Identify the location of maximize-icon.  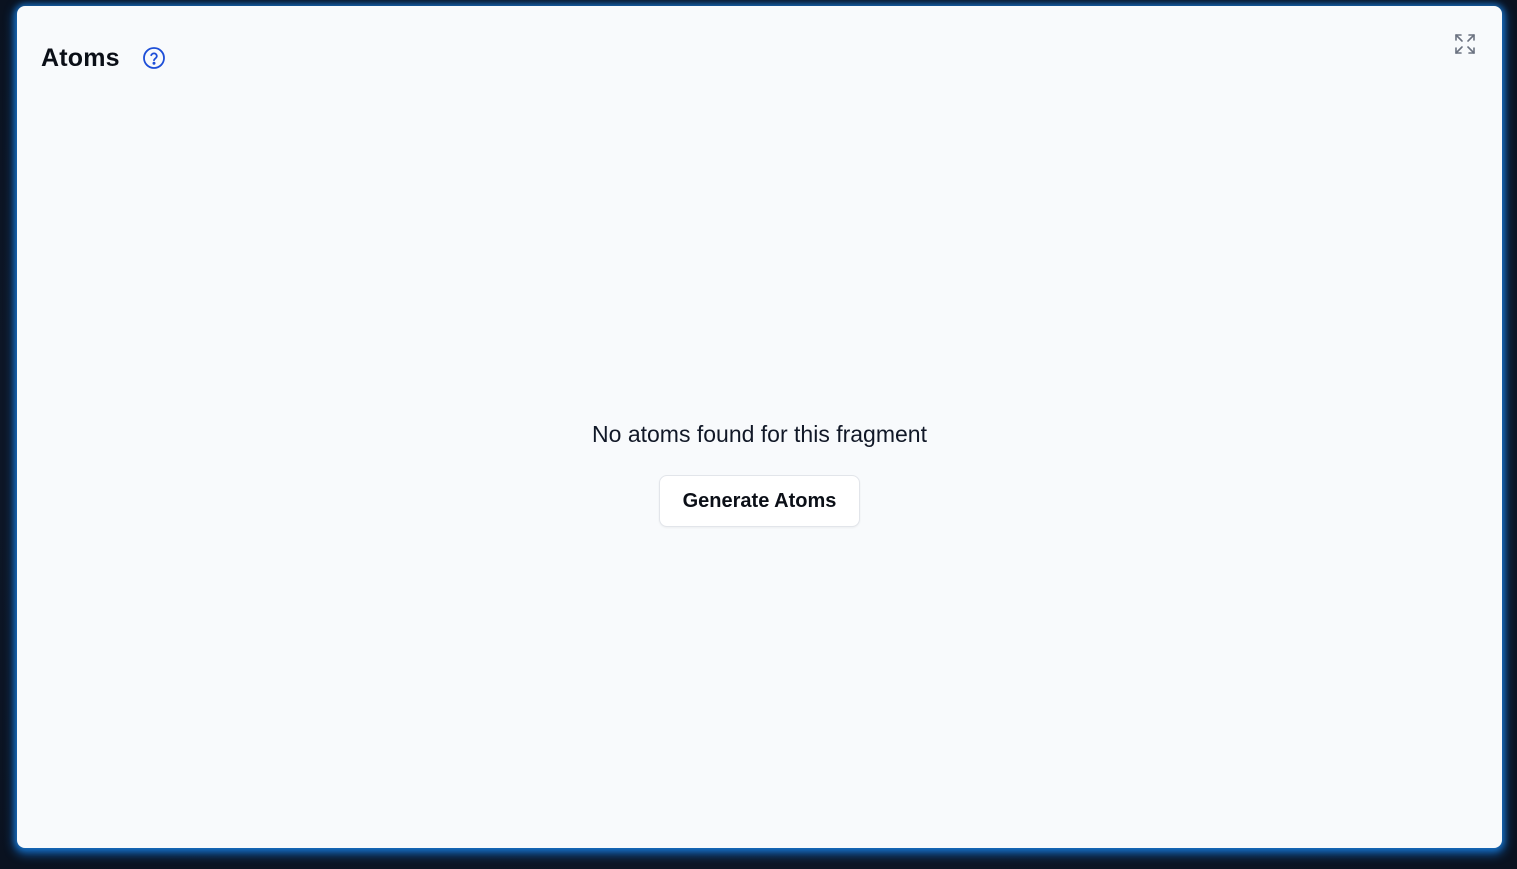
(1465, 44).